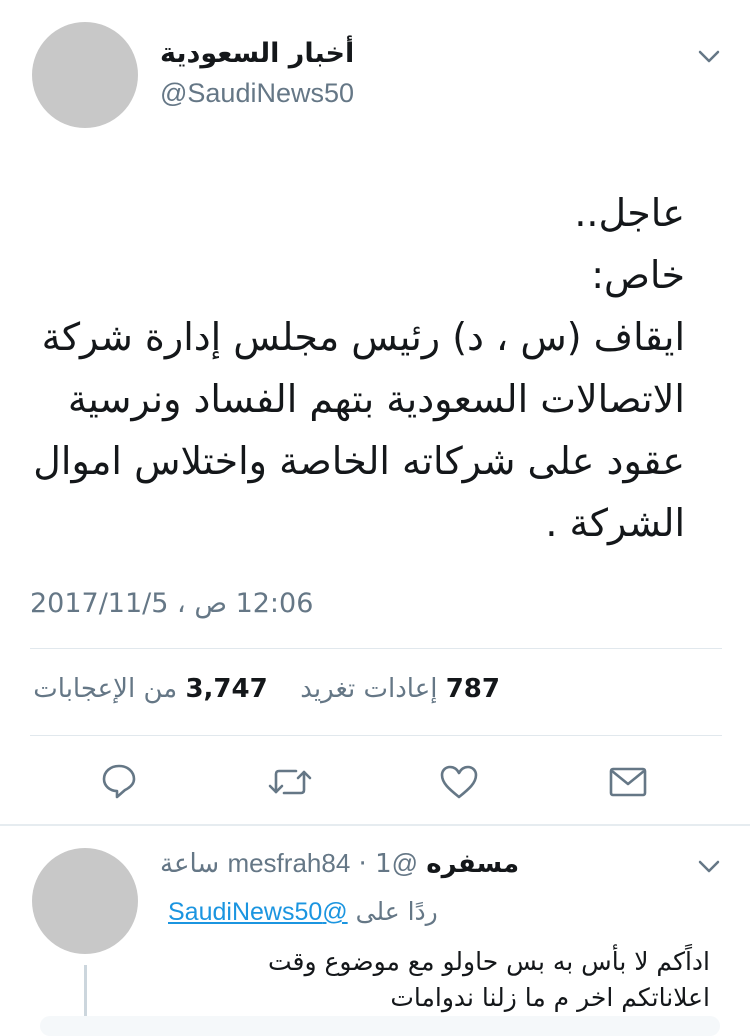 The height and width of the screenshot is (1036, 750). I want to click on tweet-line: الشركة ., so click(615, 523).